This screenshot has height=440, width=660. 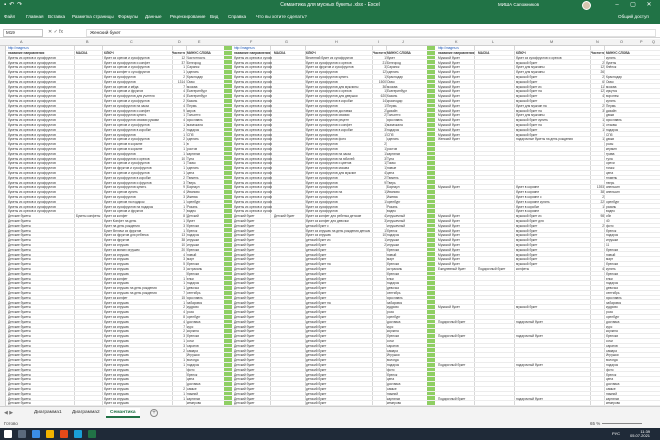 I want to click on table-cell: мужской букет купить, so click(x=553, y=120).